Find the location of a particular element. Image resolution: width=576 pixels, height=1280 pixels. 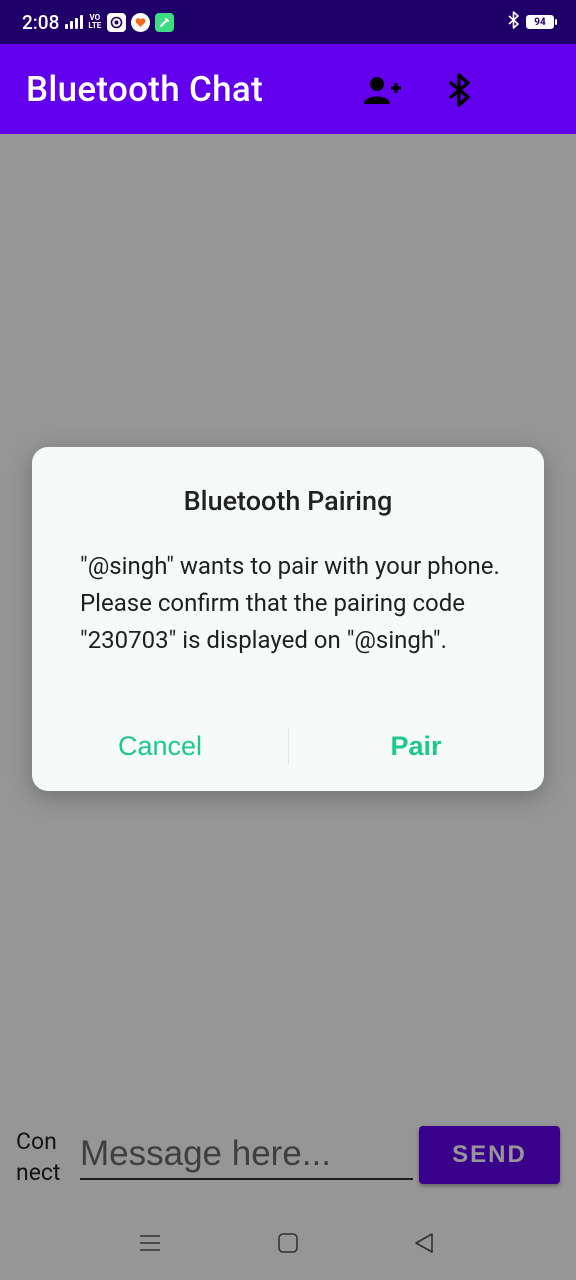

screen-record-icon is located at coordinates (117, 22).